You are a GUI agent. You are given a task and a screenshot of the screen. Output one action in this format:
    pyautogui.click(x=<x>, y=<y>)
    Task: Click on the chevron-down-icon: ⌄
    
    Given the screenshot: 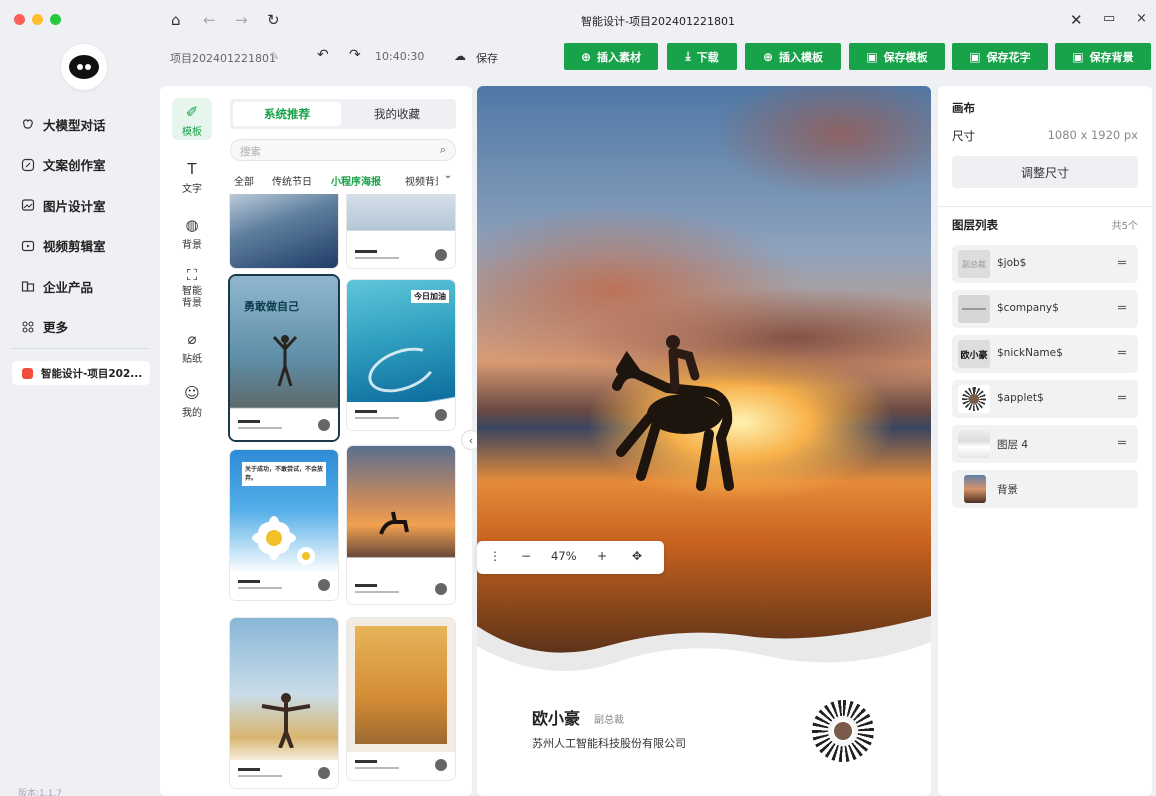 What is the action you would take?
    pyautogui.click(x=448, y=179)
    